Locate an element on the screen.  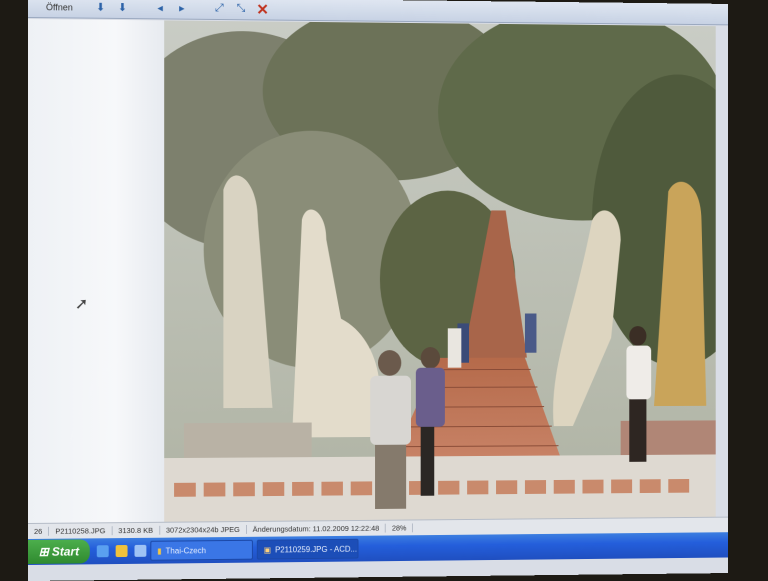
taskbar-item-folder: ▮ Thai-Czech is located at coordinates (201, 550).